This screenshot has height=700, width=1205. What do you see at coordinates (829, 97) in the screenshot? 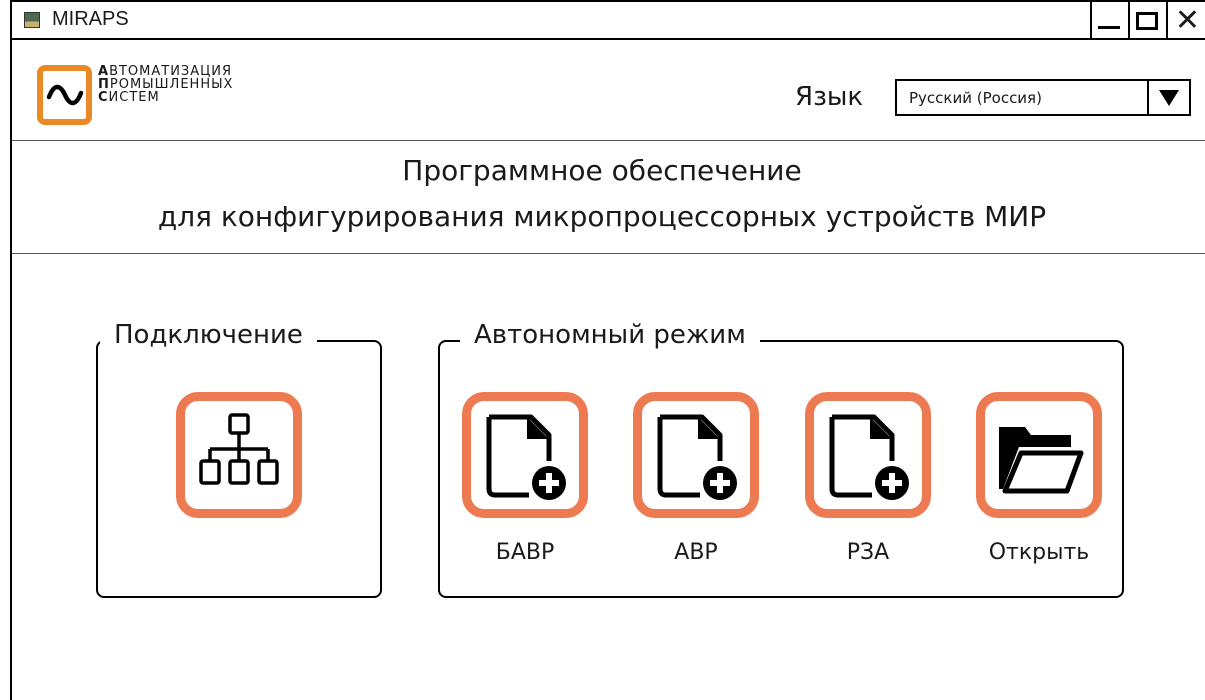
I see `language-label: Язык` at bounding box center [829, 97].